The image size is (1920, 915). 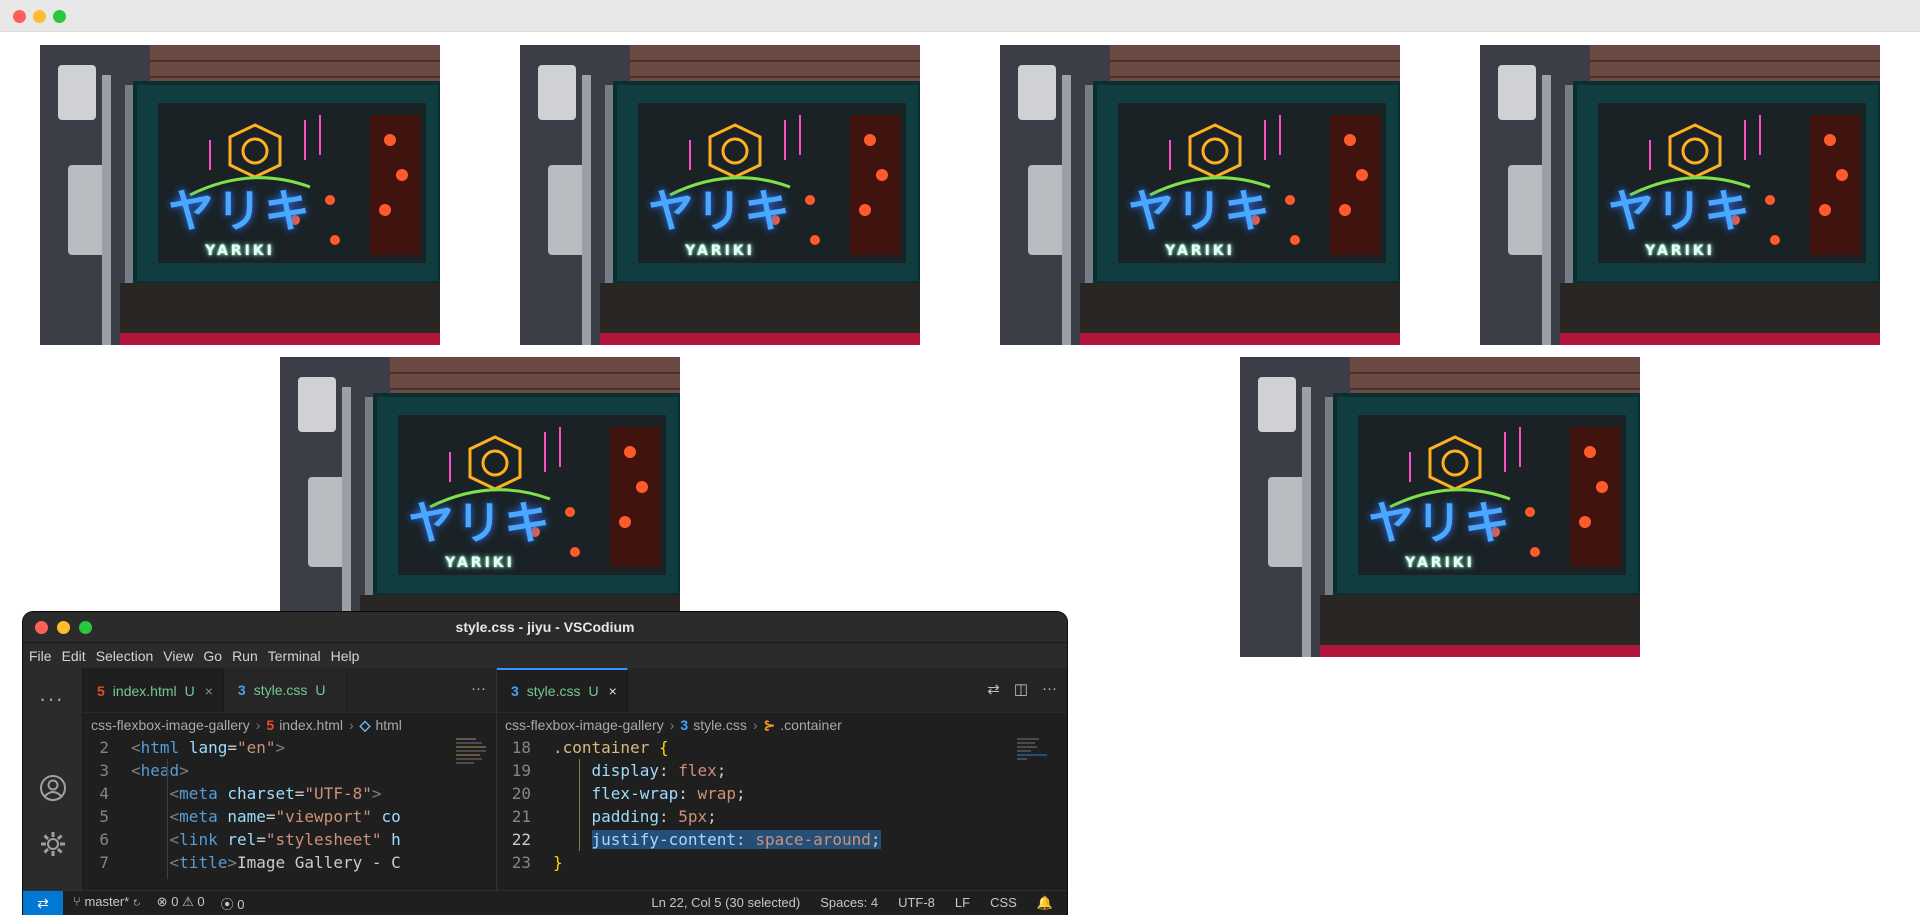 I want to click on account-icon, so click(x=53, y=788).